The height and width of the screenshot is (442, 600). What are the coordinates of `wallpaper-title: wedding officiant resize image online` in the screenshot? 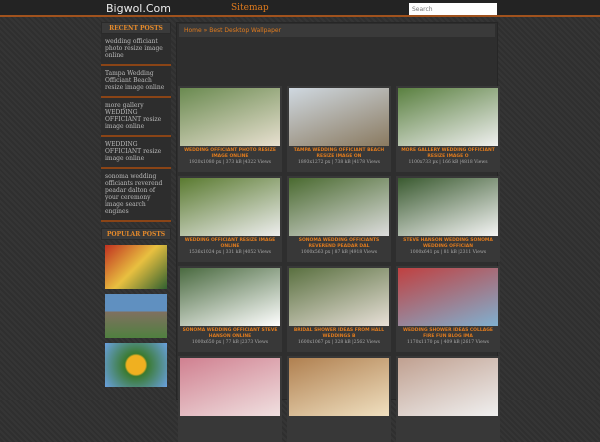 It's located at (230, 243).